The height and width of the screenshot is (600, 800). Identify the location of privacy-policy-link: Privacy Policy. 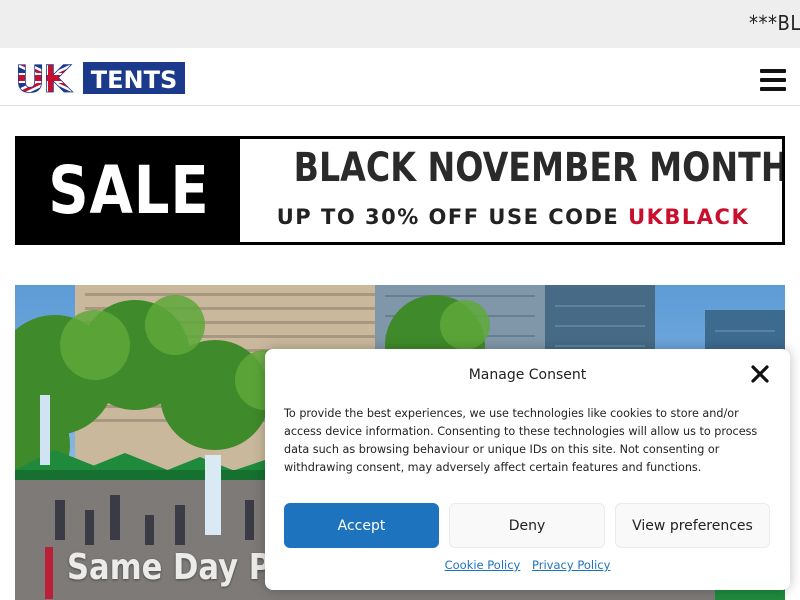
(571, 565).